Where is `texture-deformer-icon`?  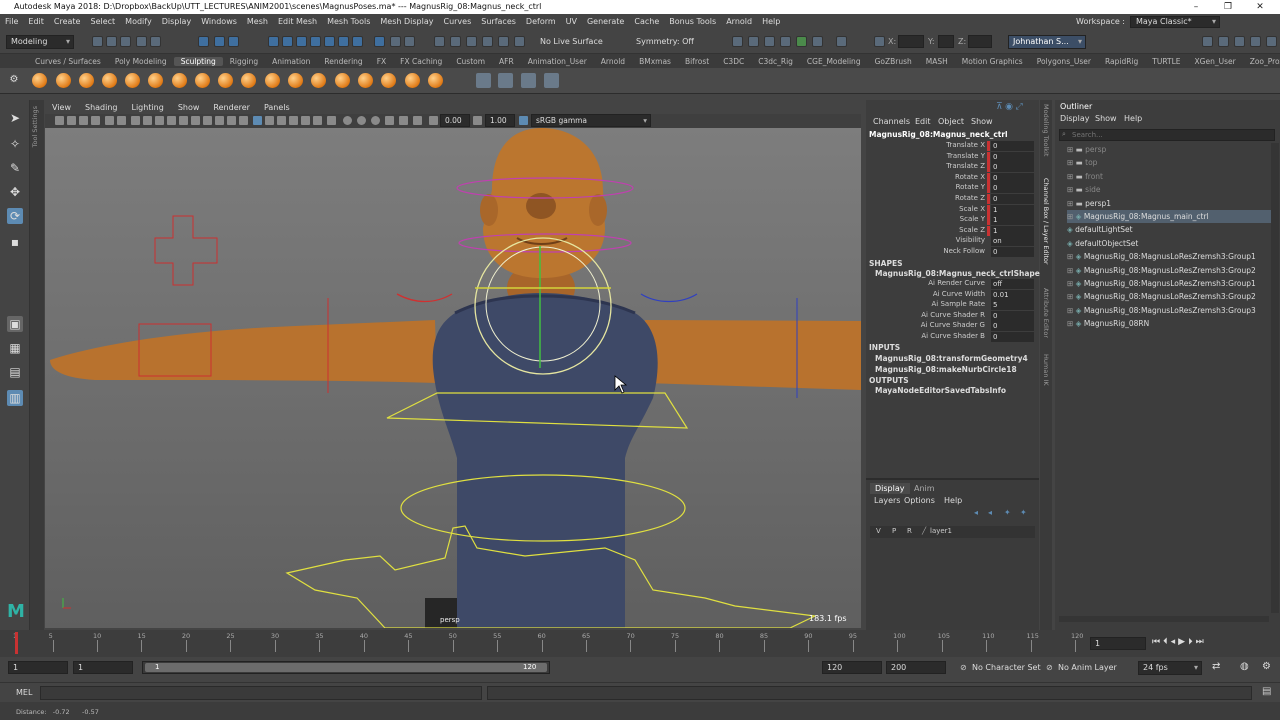
texture-deformer-icon is located at coordinates (505, 80).